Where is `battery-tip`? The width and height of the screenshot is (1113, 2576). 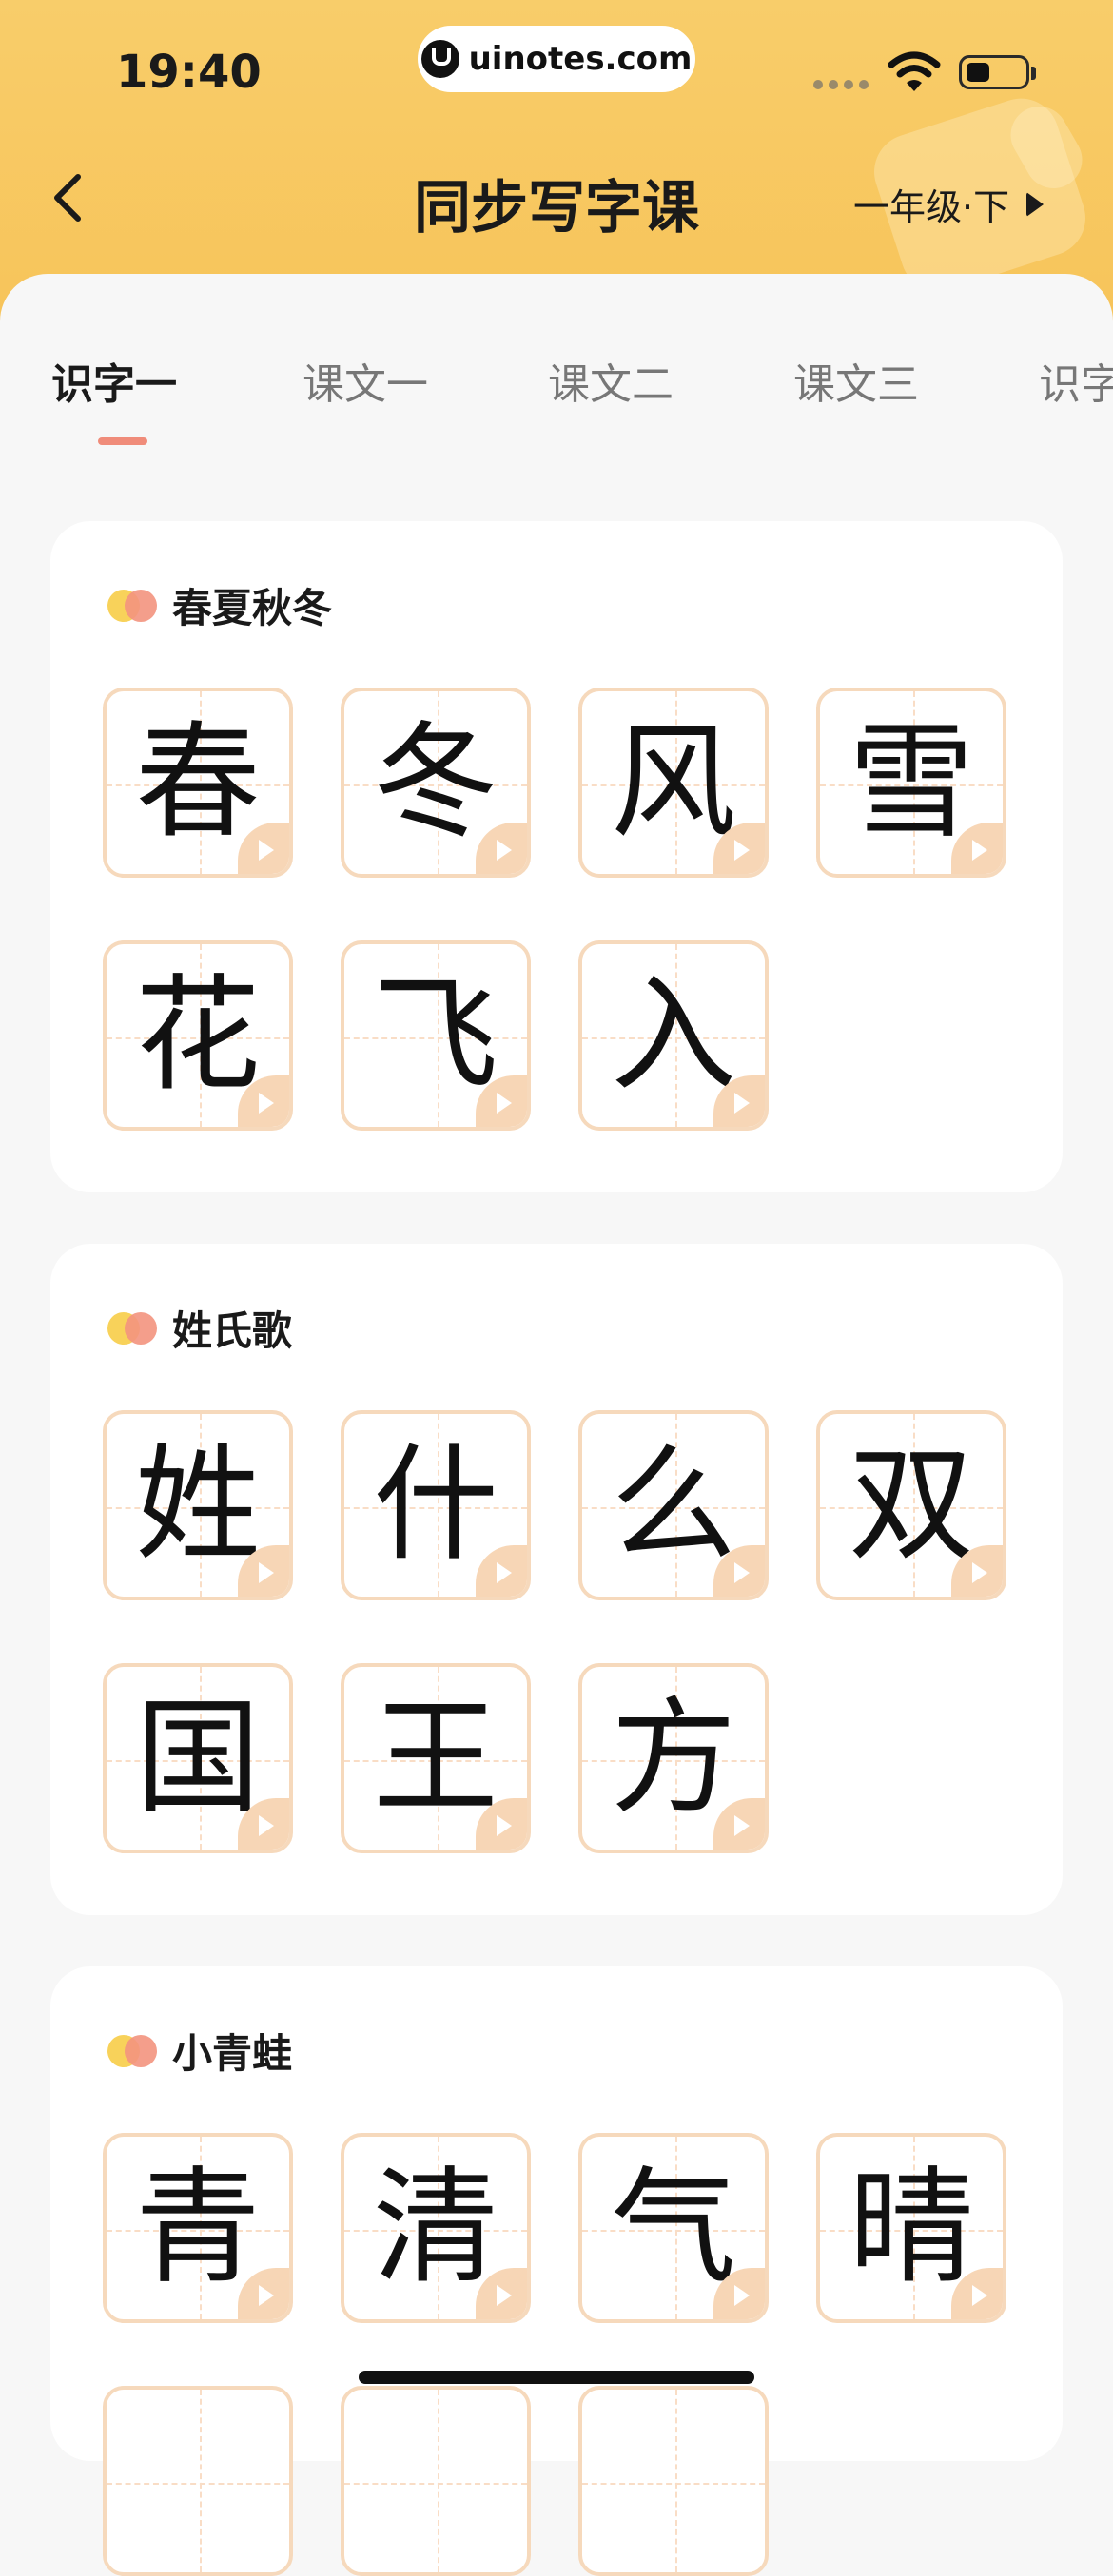 battery-tip is located at coordinates (1033, 73).